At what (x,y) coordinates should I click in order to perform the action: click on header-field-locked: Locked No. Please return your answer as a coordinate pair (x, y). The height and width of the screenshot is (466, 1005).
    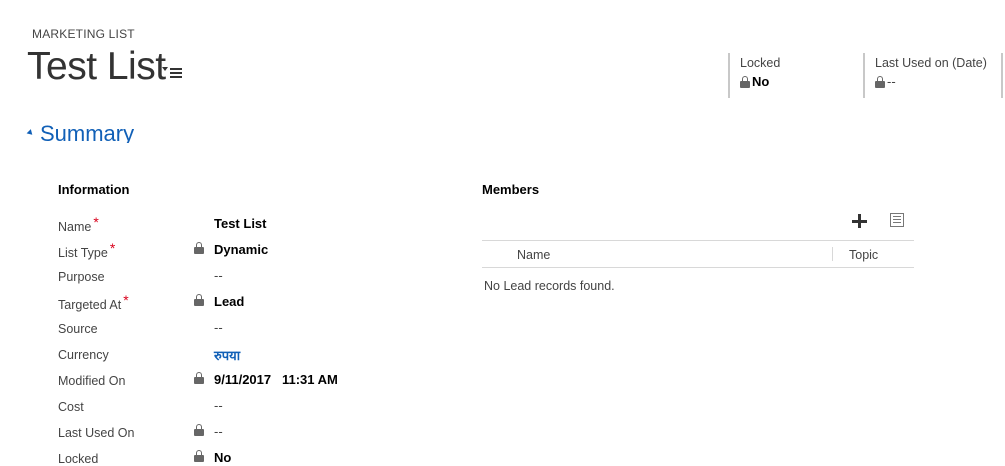
    Looking at the image, I should click on (793, 75).